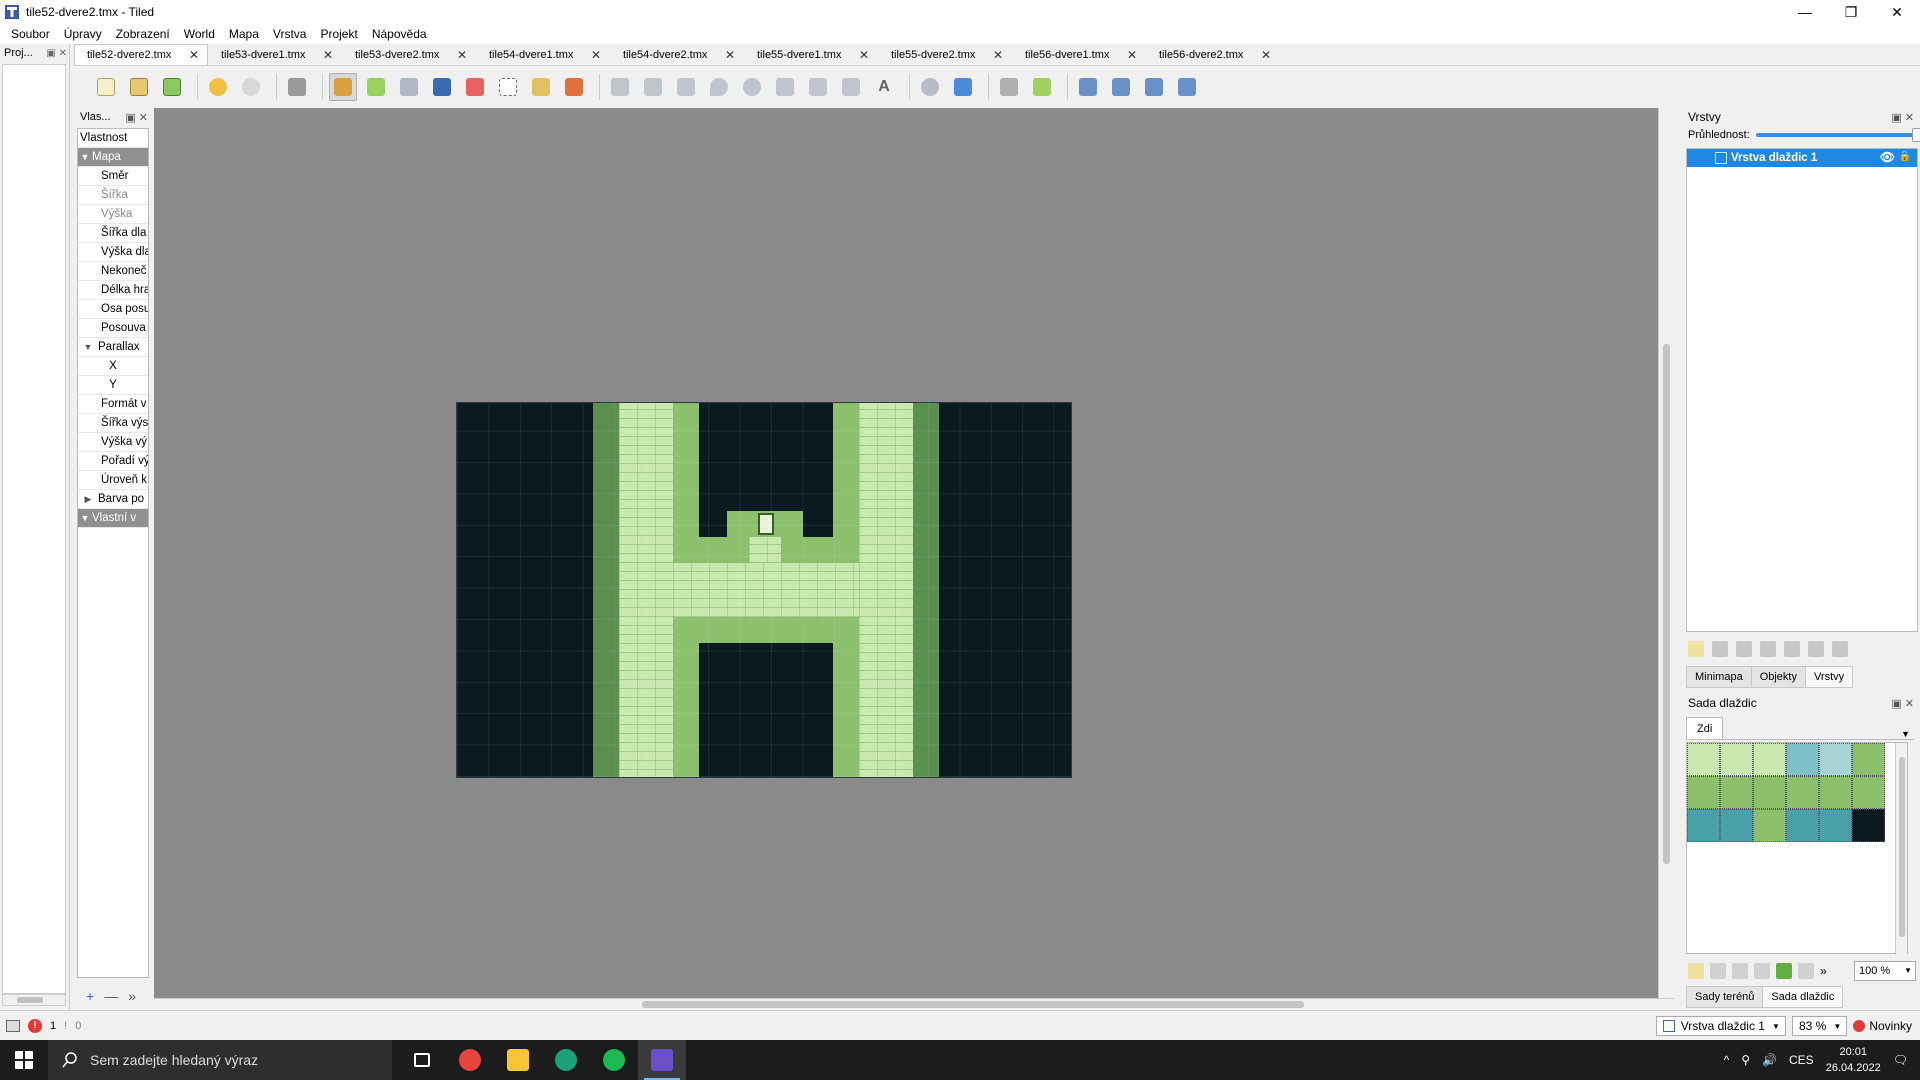 This screenshot has width=1920, height=1080. What do you see at coordinates (442, 87) in the screenshot?
I see `shape-fill-button` at bounding box center [442, 87].